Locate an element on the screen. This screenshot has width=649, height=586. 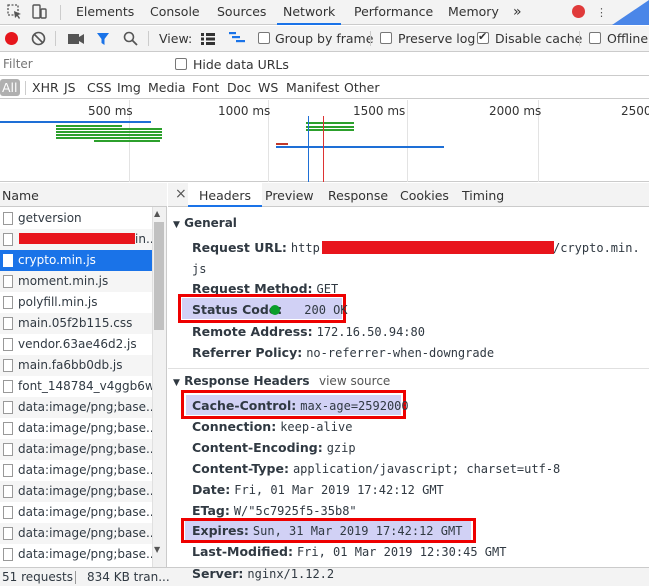
type-media: Media is located at coordinates (167, 87).